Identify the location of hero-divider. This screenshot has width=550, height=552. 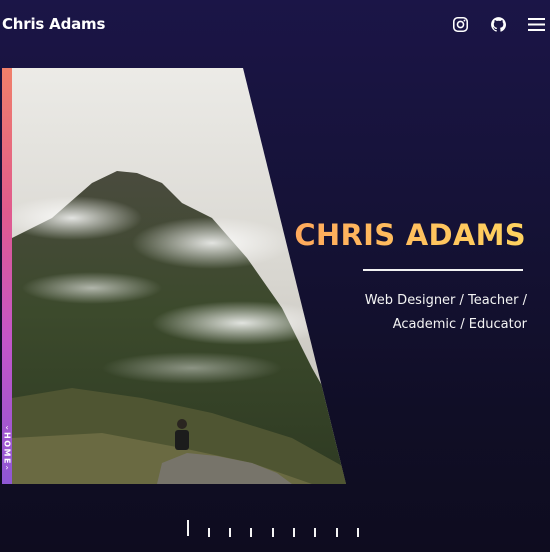
(443, 270).